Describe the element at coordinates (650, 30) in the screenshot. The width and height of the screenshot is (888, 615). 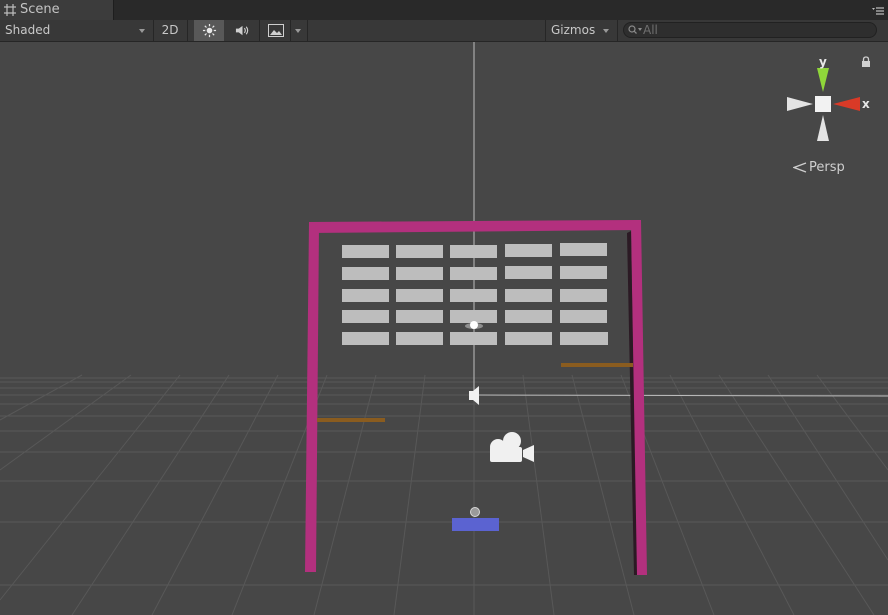
I see `search-placeholder: All` at that location.